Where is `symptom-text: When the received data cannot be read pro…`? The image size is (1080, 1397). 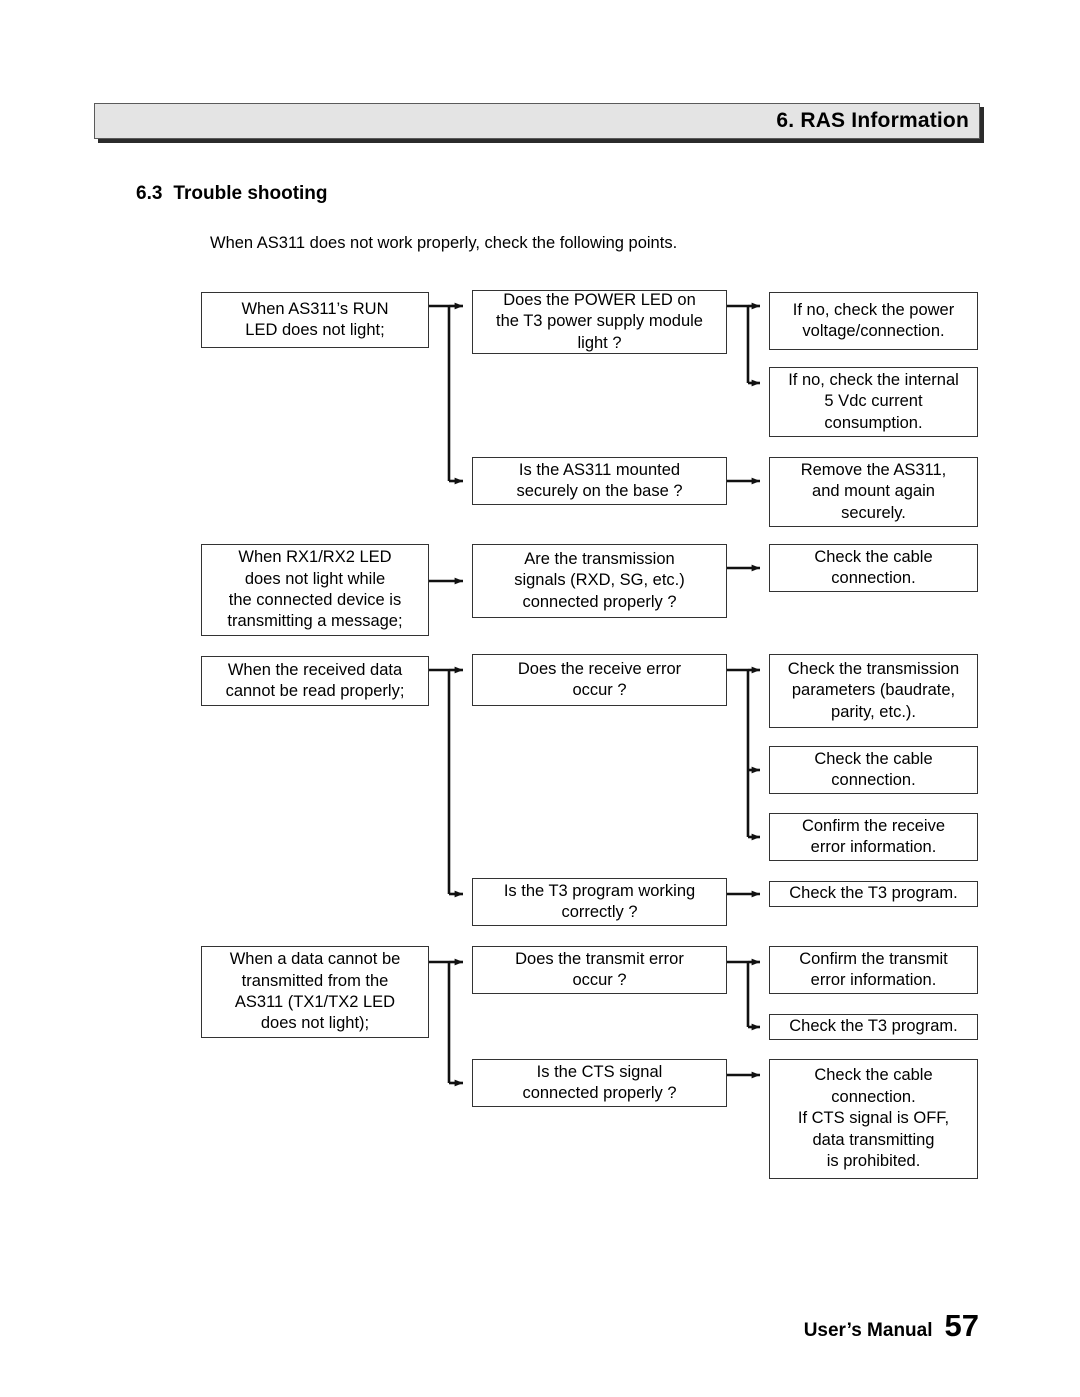 symptom-text: When the received data cannot be read pro… is located at coordinates (315, 680).